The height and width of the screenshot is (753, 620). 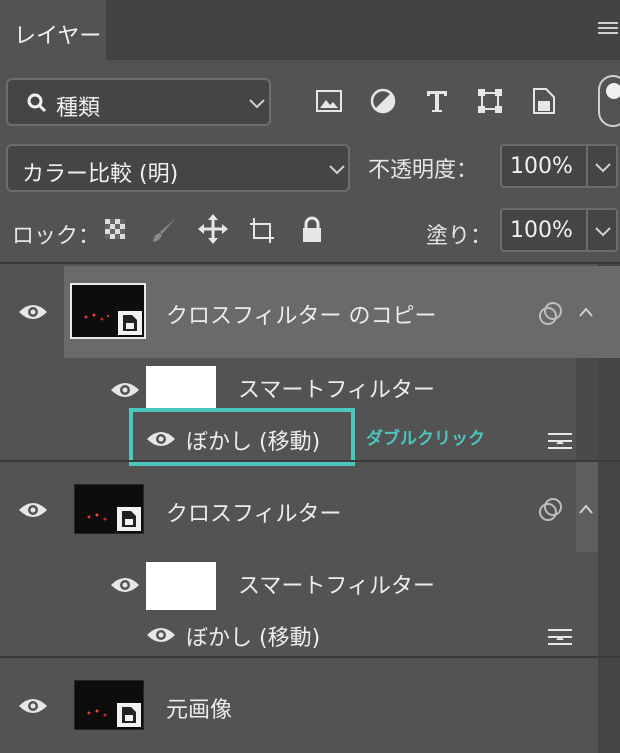 I want to click on blend-mode-select: カラー比較 (明), so click(x=178, y=168).